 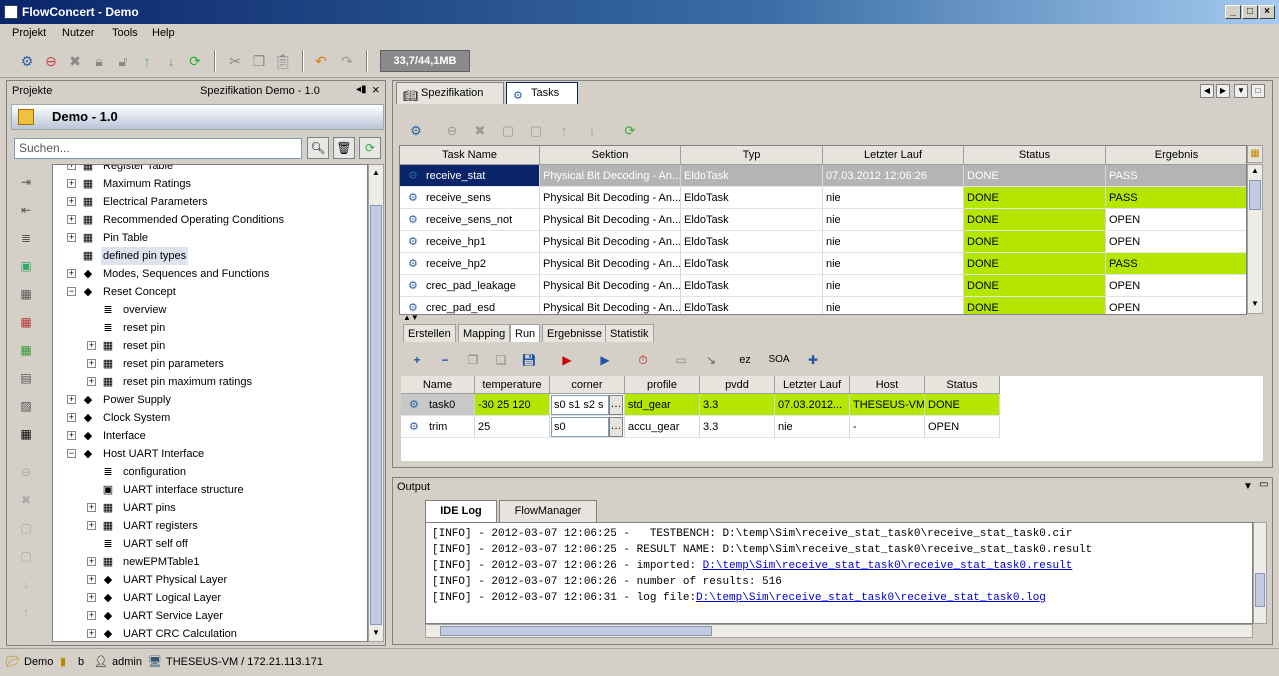 What do you see at coordinates (1241, 91) in the screenshot?
I see `tab-list-icon: ▼` at bounding box center [1241, 91].